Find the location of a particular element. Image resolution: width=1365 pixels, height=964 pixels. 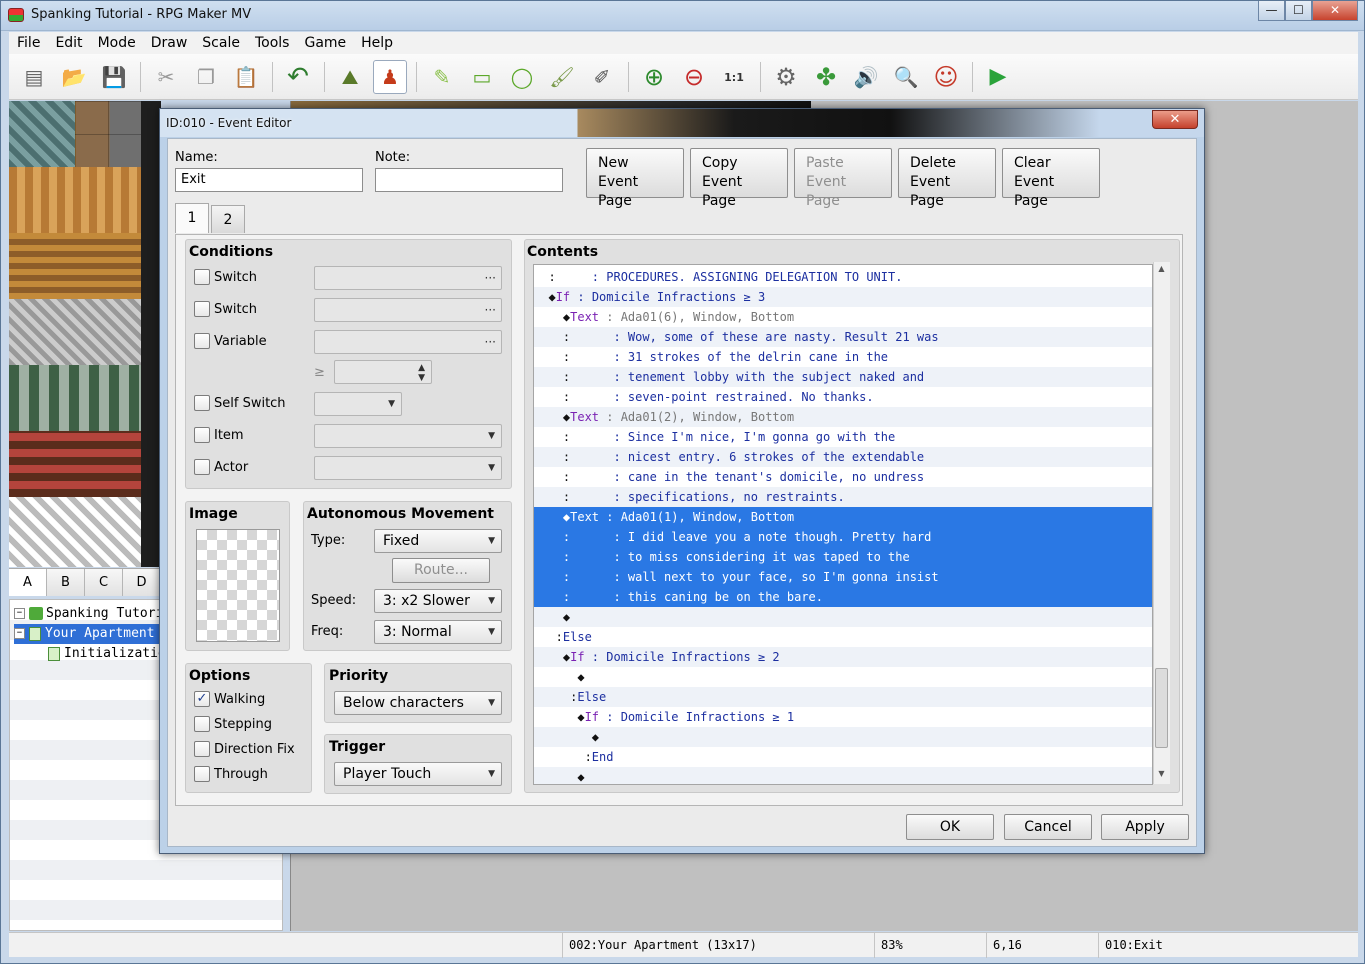

cancel-button: Cancel is located at coordinates (1048, 827).